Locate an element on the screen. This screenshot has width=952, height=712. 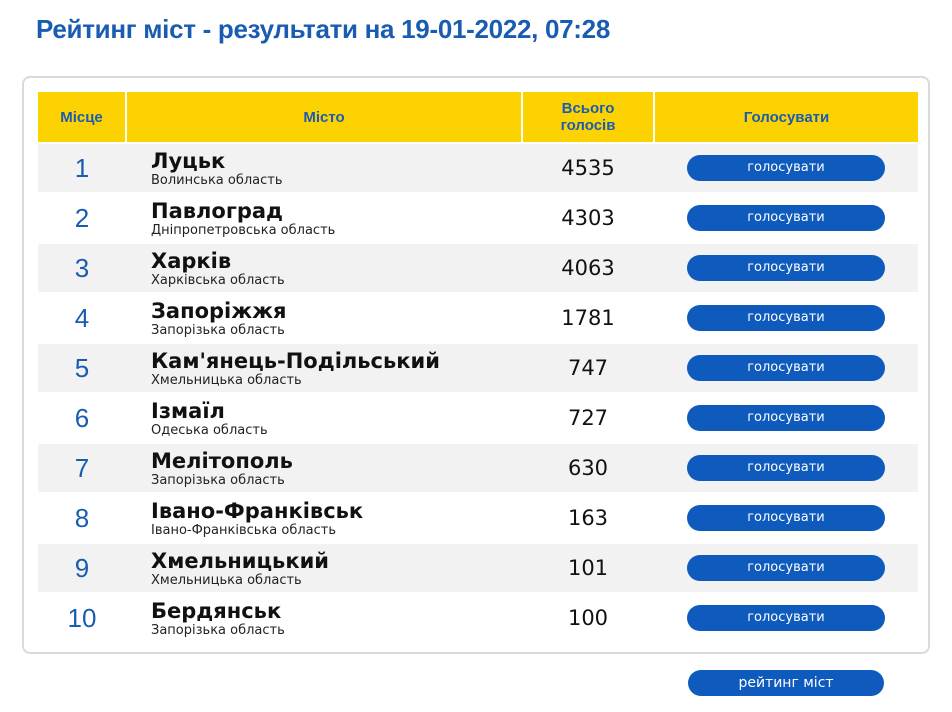
city-name: Запоріжжя is located at coordinates (219, 310).